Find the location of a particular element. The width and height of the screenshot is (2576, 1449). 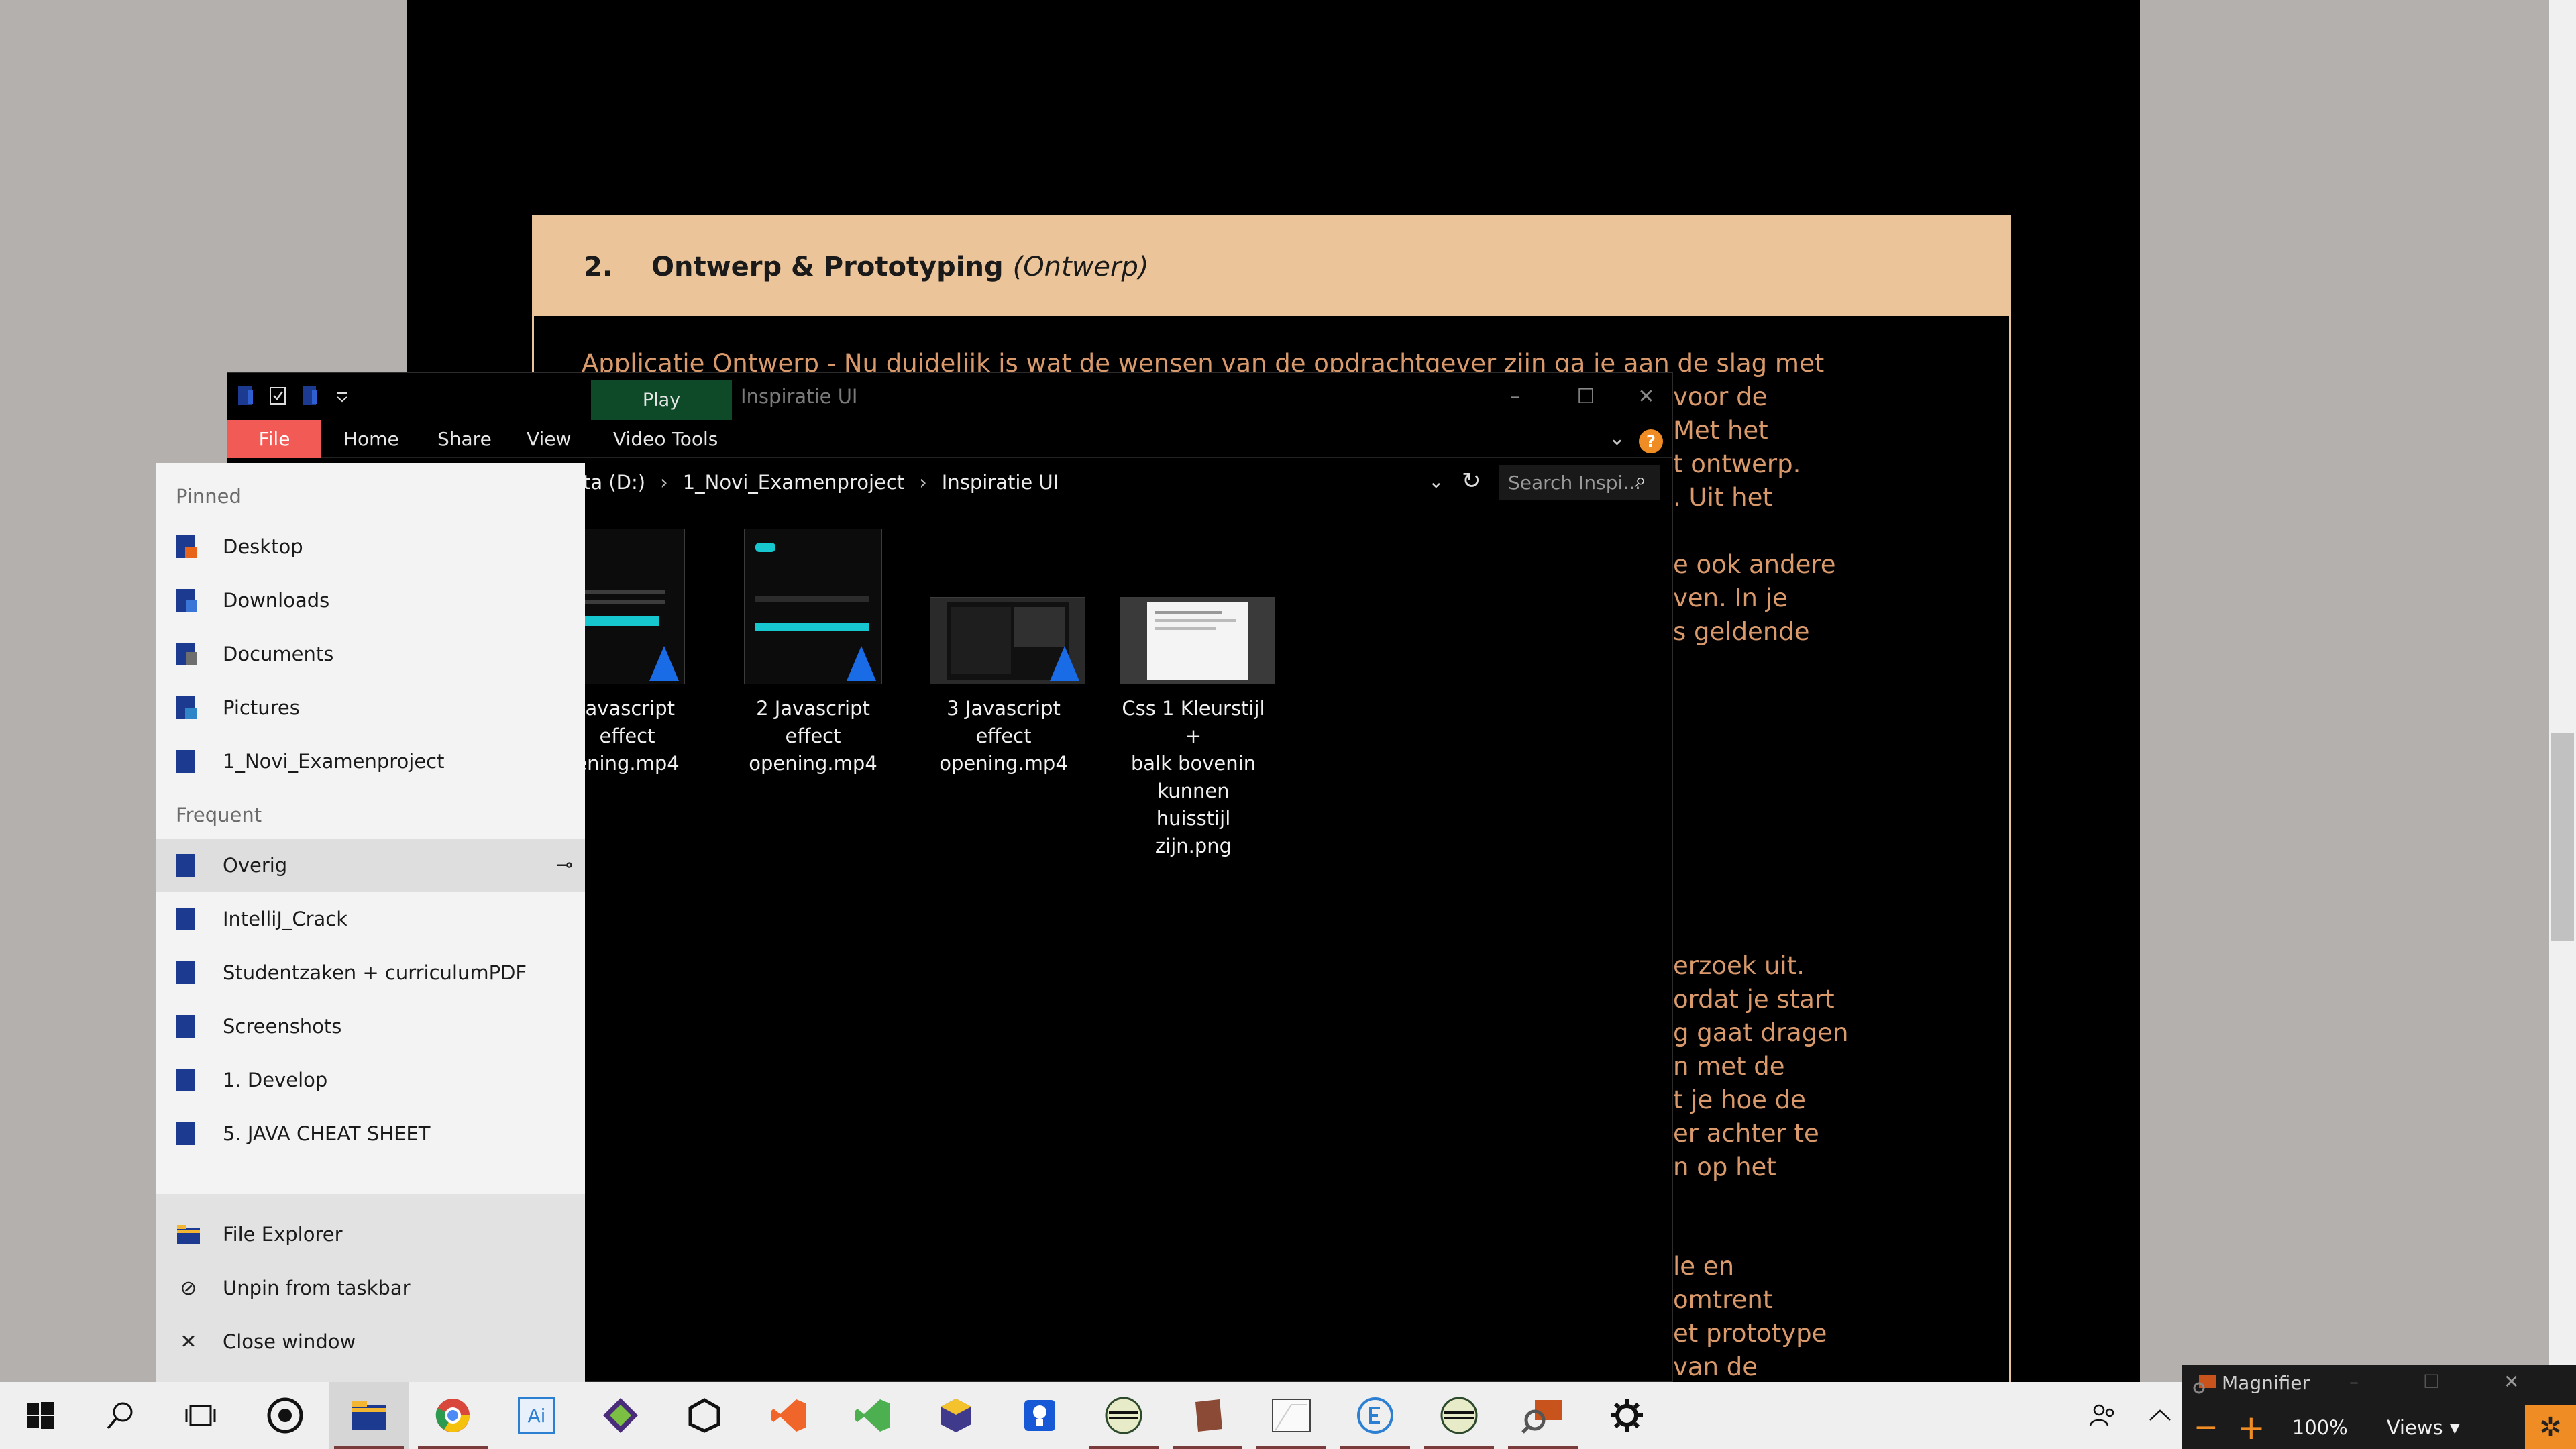

taskbar-steam is located at coordinates (285, 1415).